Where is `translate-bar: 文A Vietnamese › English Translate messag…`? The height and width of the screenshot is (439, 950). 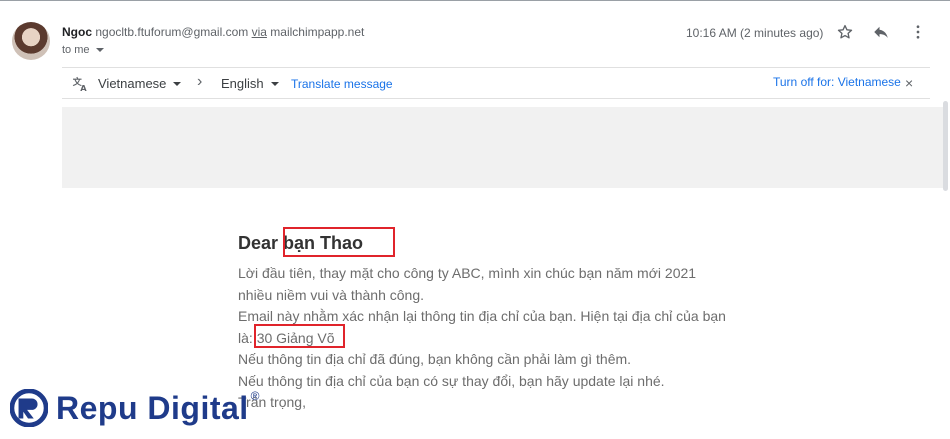 translate-bar: 文A Vietnamese › English Translate messag… is located at coordinates (496, 83).